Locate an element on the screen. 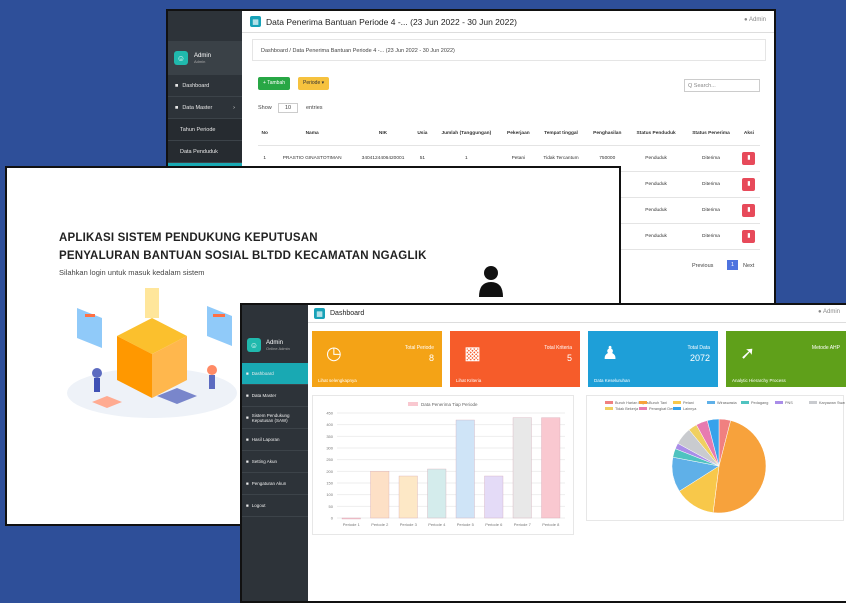  logout-icon: ■ is located at coordinates (247, 505).